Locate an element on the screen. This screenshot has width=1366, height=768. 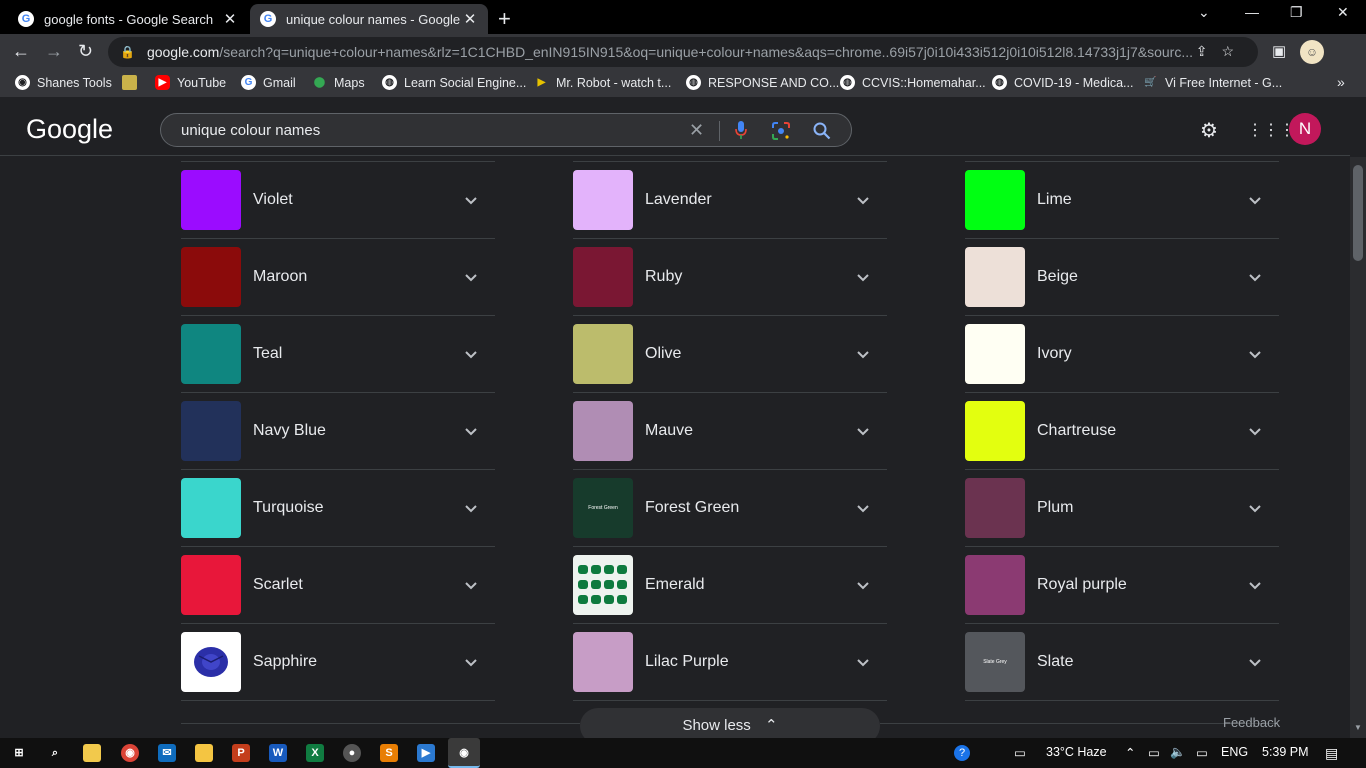
video-editor-icon: ▶ is located at coordinates (426, 753).